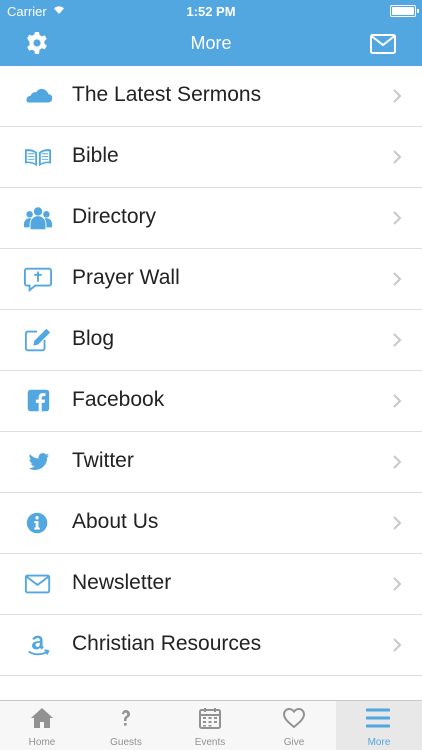 The height and width of the screenshot is (750, 422). What do you see at coordinates (115, 521) in the screenshot?
I see `menu-item-label: About Us` at bounding box center [115, 521].